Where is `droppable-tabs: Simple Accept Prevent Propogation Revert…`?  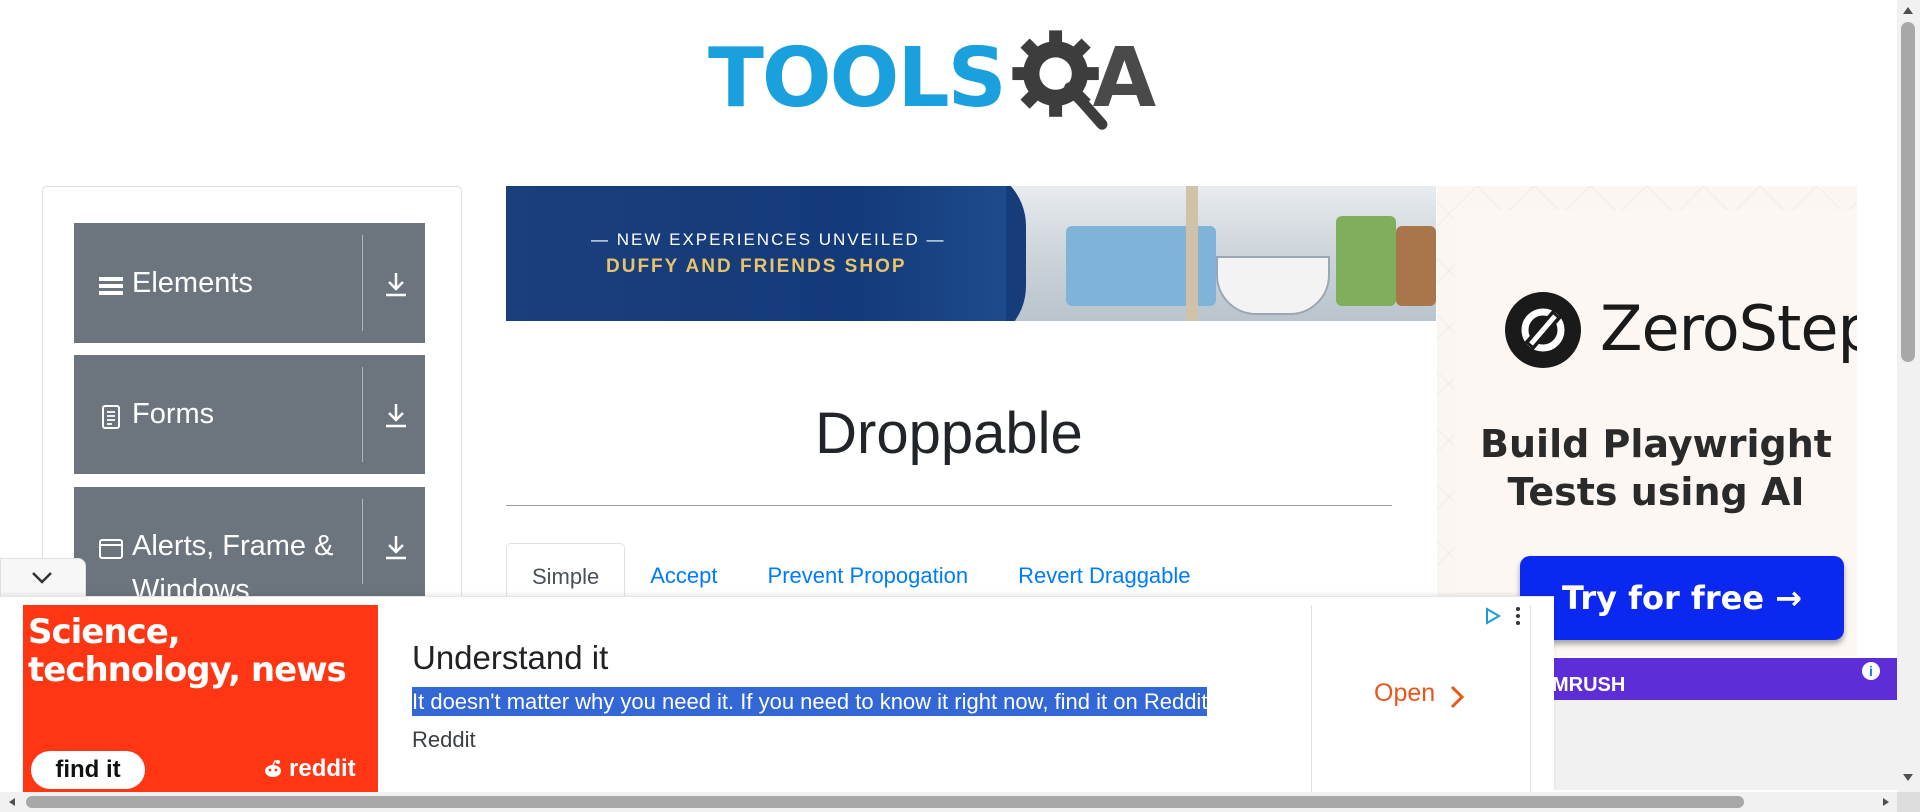 droppable-tabs: Simple Accept Prevent Propogation Revert… is located at coordinates (861, 569).